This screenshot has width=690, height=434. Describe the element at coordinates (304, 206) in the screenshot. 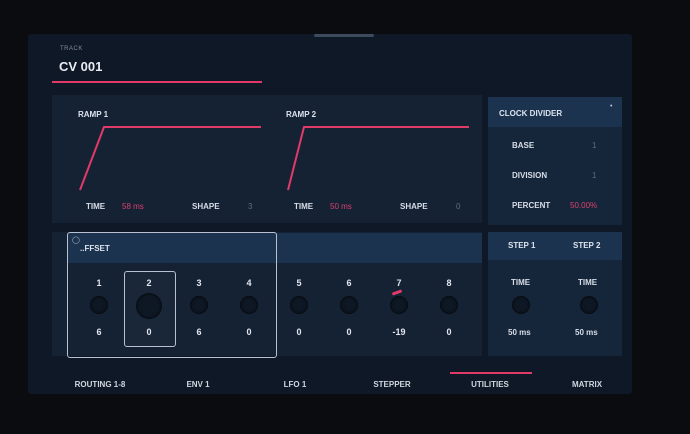

I see `ramp2-time-label: TIME` at that location.